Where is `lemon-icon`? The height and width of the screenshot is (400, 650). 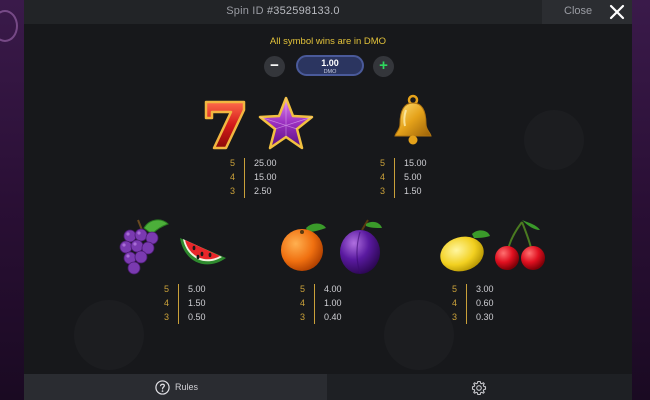 lemon-icon is located at coordinates (465, 251).